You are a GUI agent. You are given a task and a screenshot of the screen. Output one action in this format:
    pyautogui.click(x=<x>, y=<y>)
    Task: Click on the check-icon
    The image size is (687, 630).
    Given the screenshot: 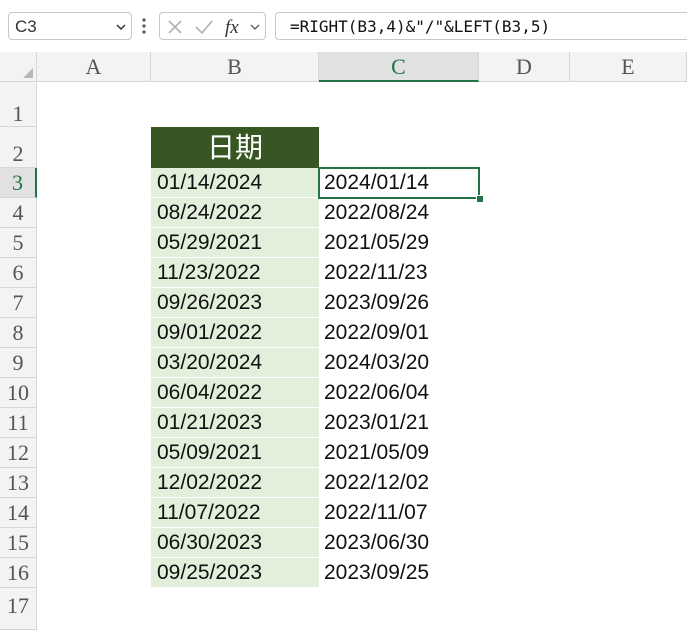 What is the action you would take?
    pyautogui.click(x=204, y=27)
    